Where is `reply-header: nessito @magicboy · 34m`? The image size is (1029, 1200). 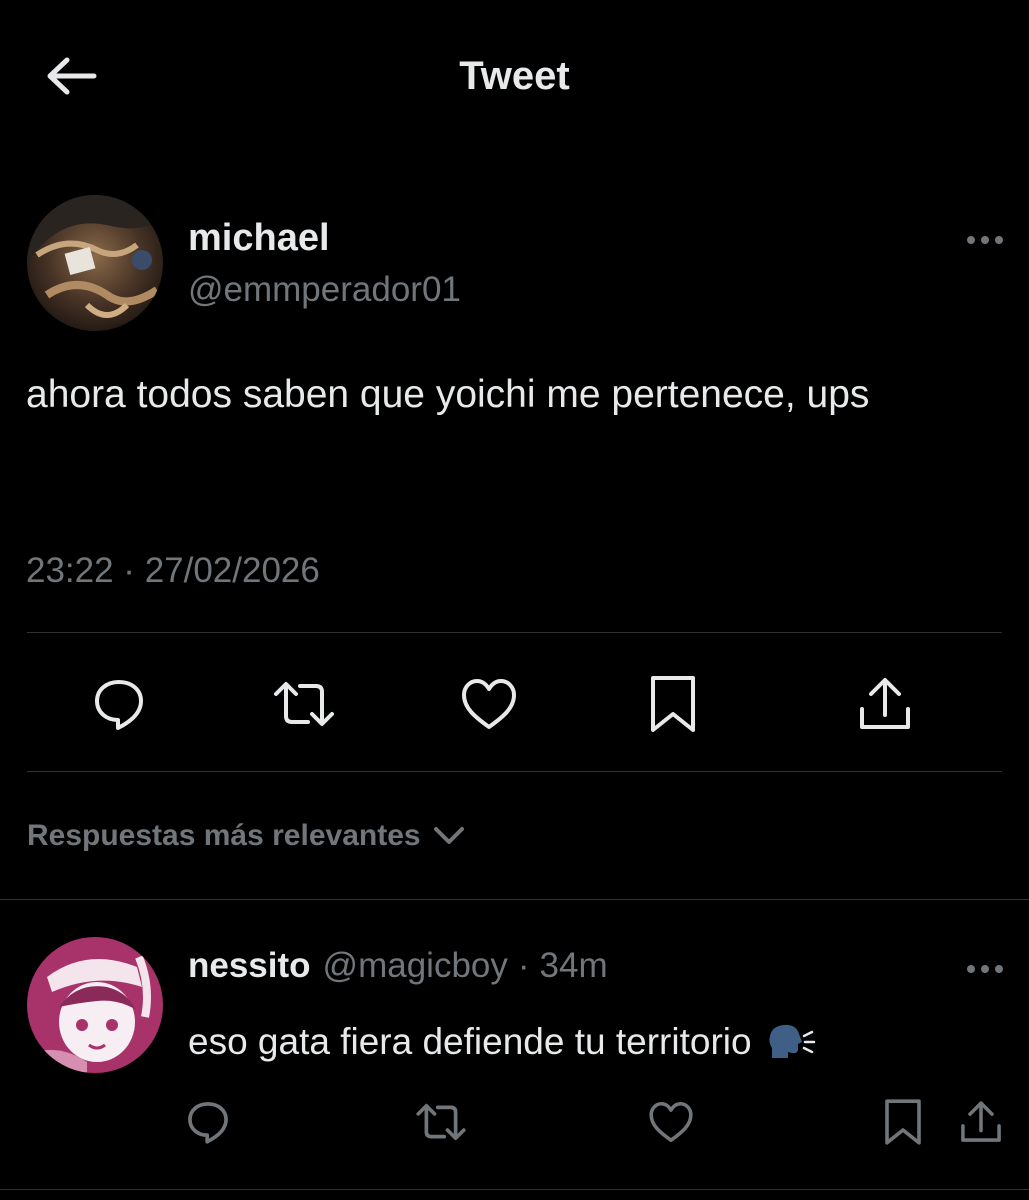 reply-header: nessito @magicboy · 34m is located at coordinates (398, 971).